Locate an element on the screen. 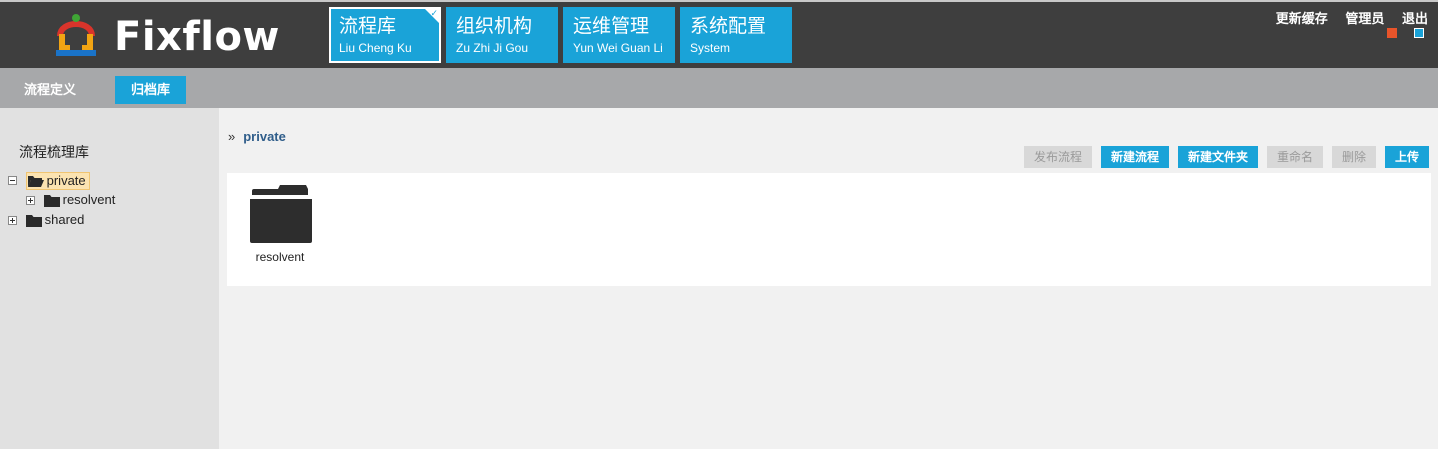  tree-node-label: private is located at coordinates (66, 180).